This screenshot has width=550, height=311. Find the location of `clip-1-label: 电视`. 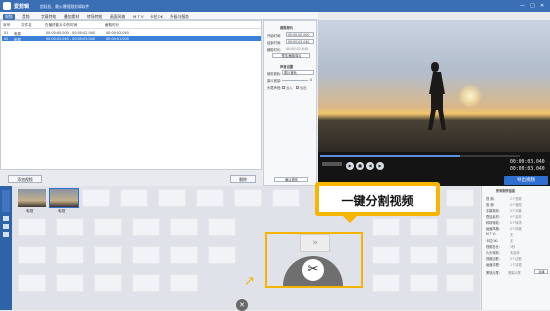

clip-1-label: 电视 is located at coordinates (30, 211).